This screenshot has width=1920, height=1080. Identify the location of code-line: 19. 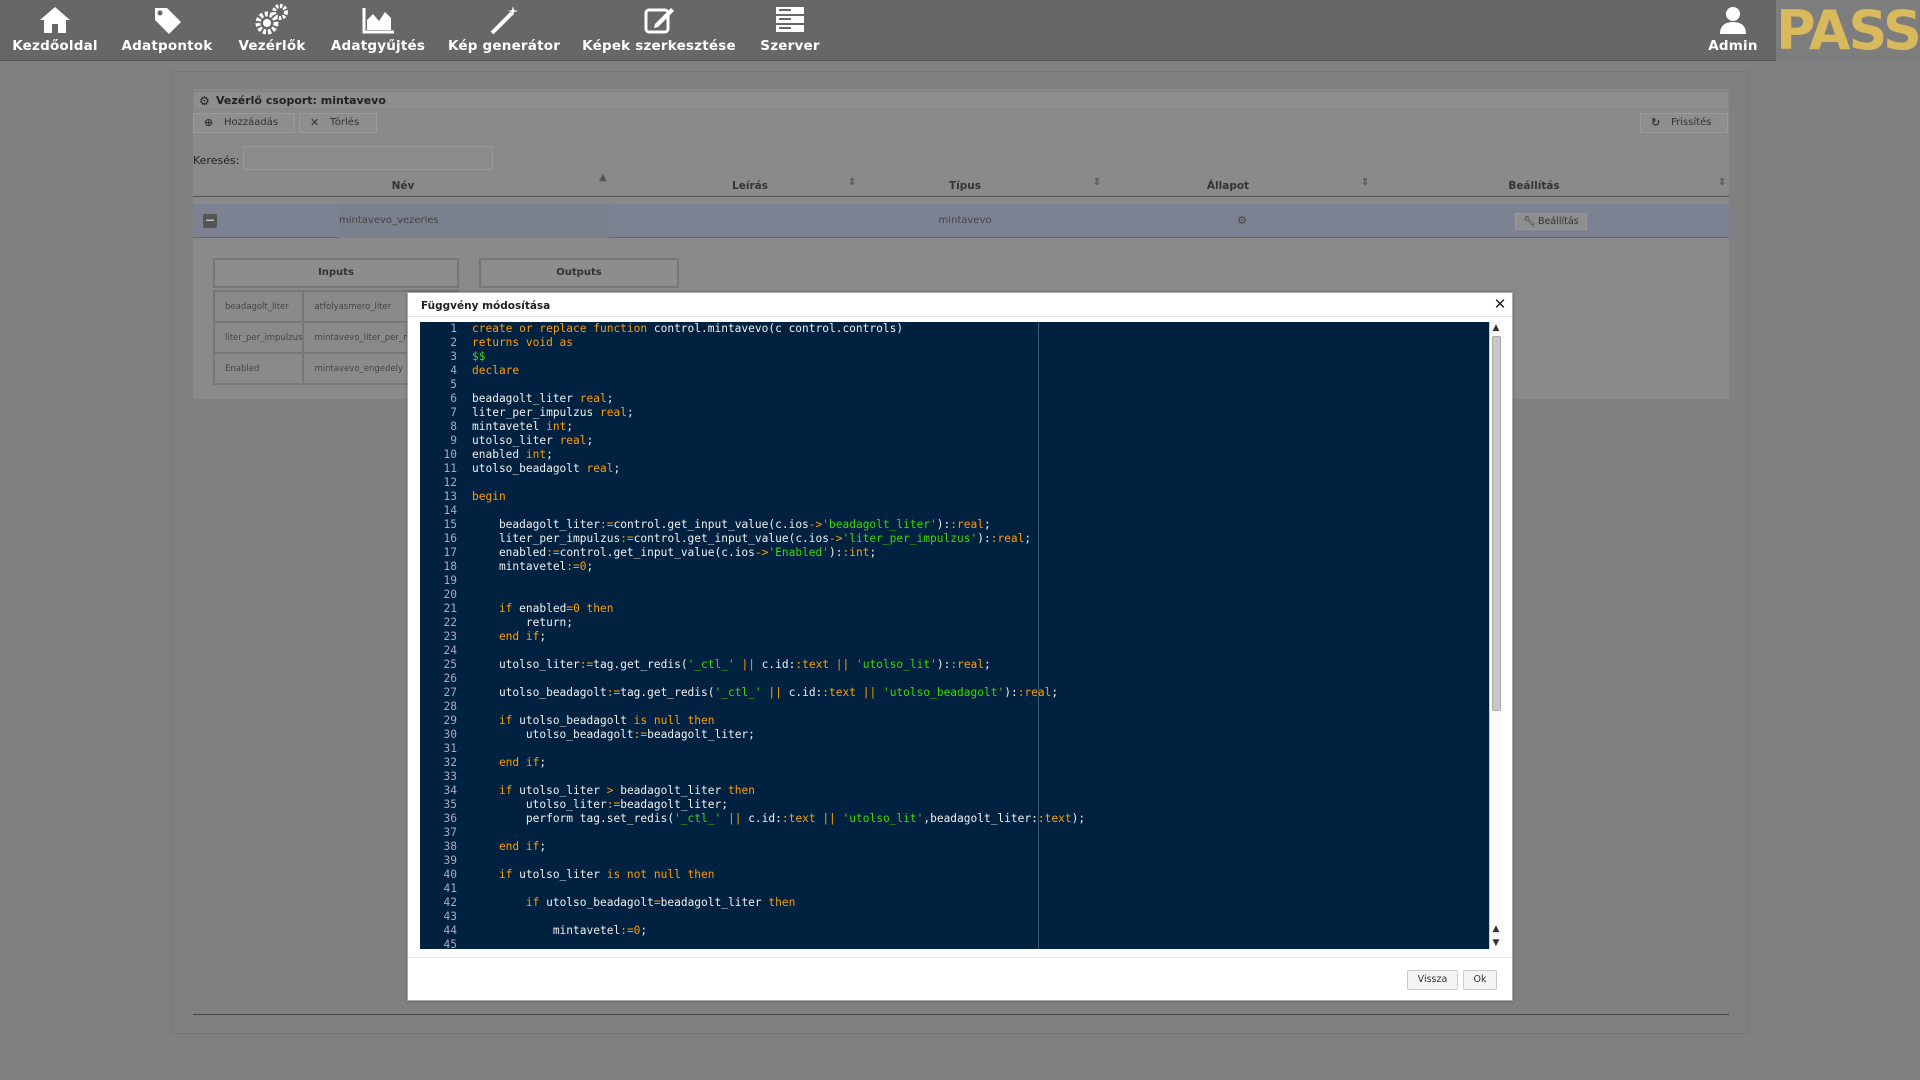
(955, 581).